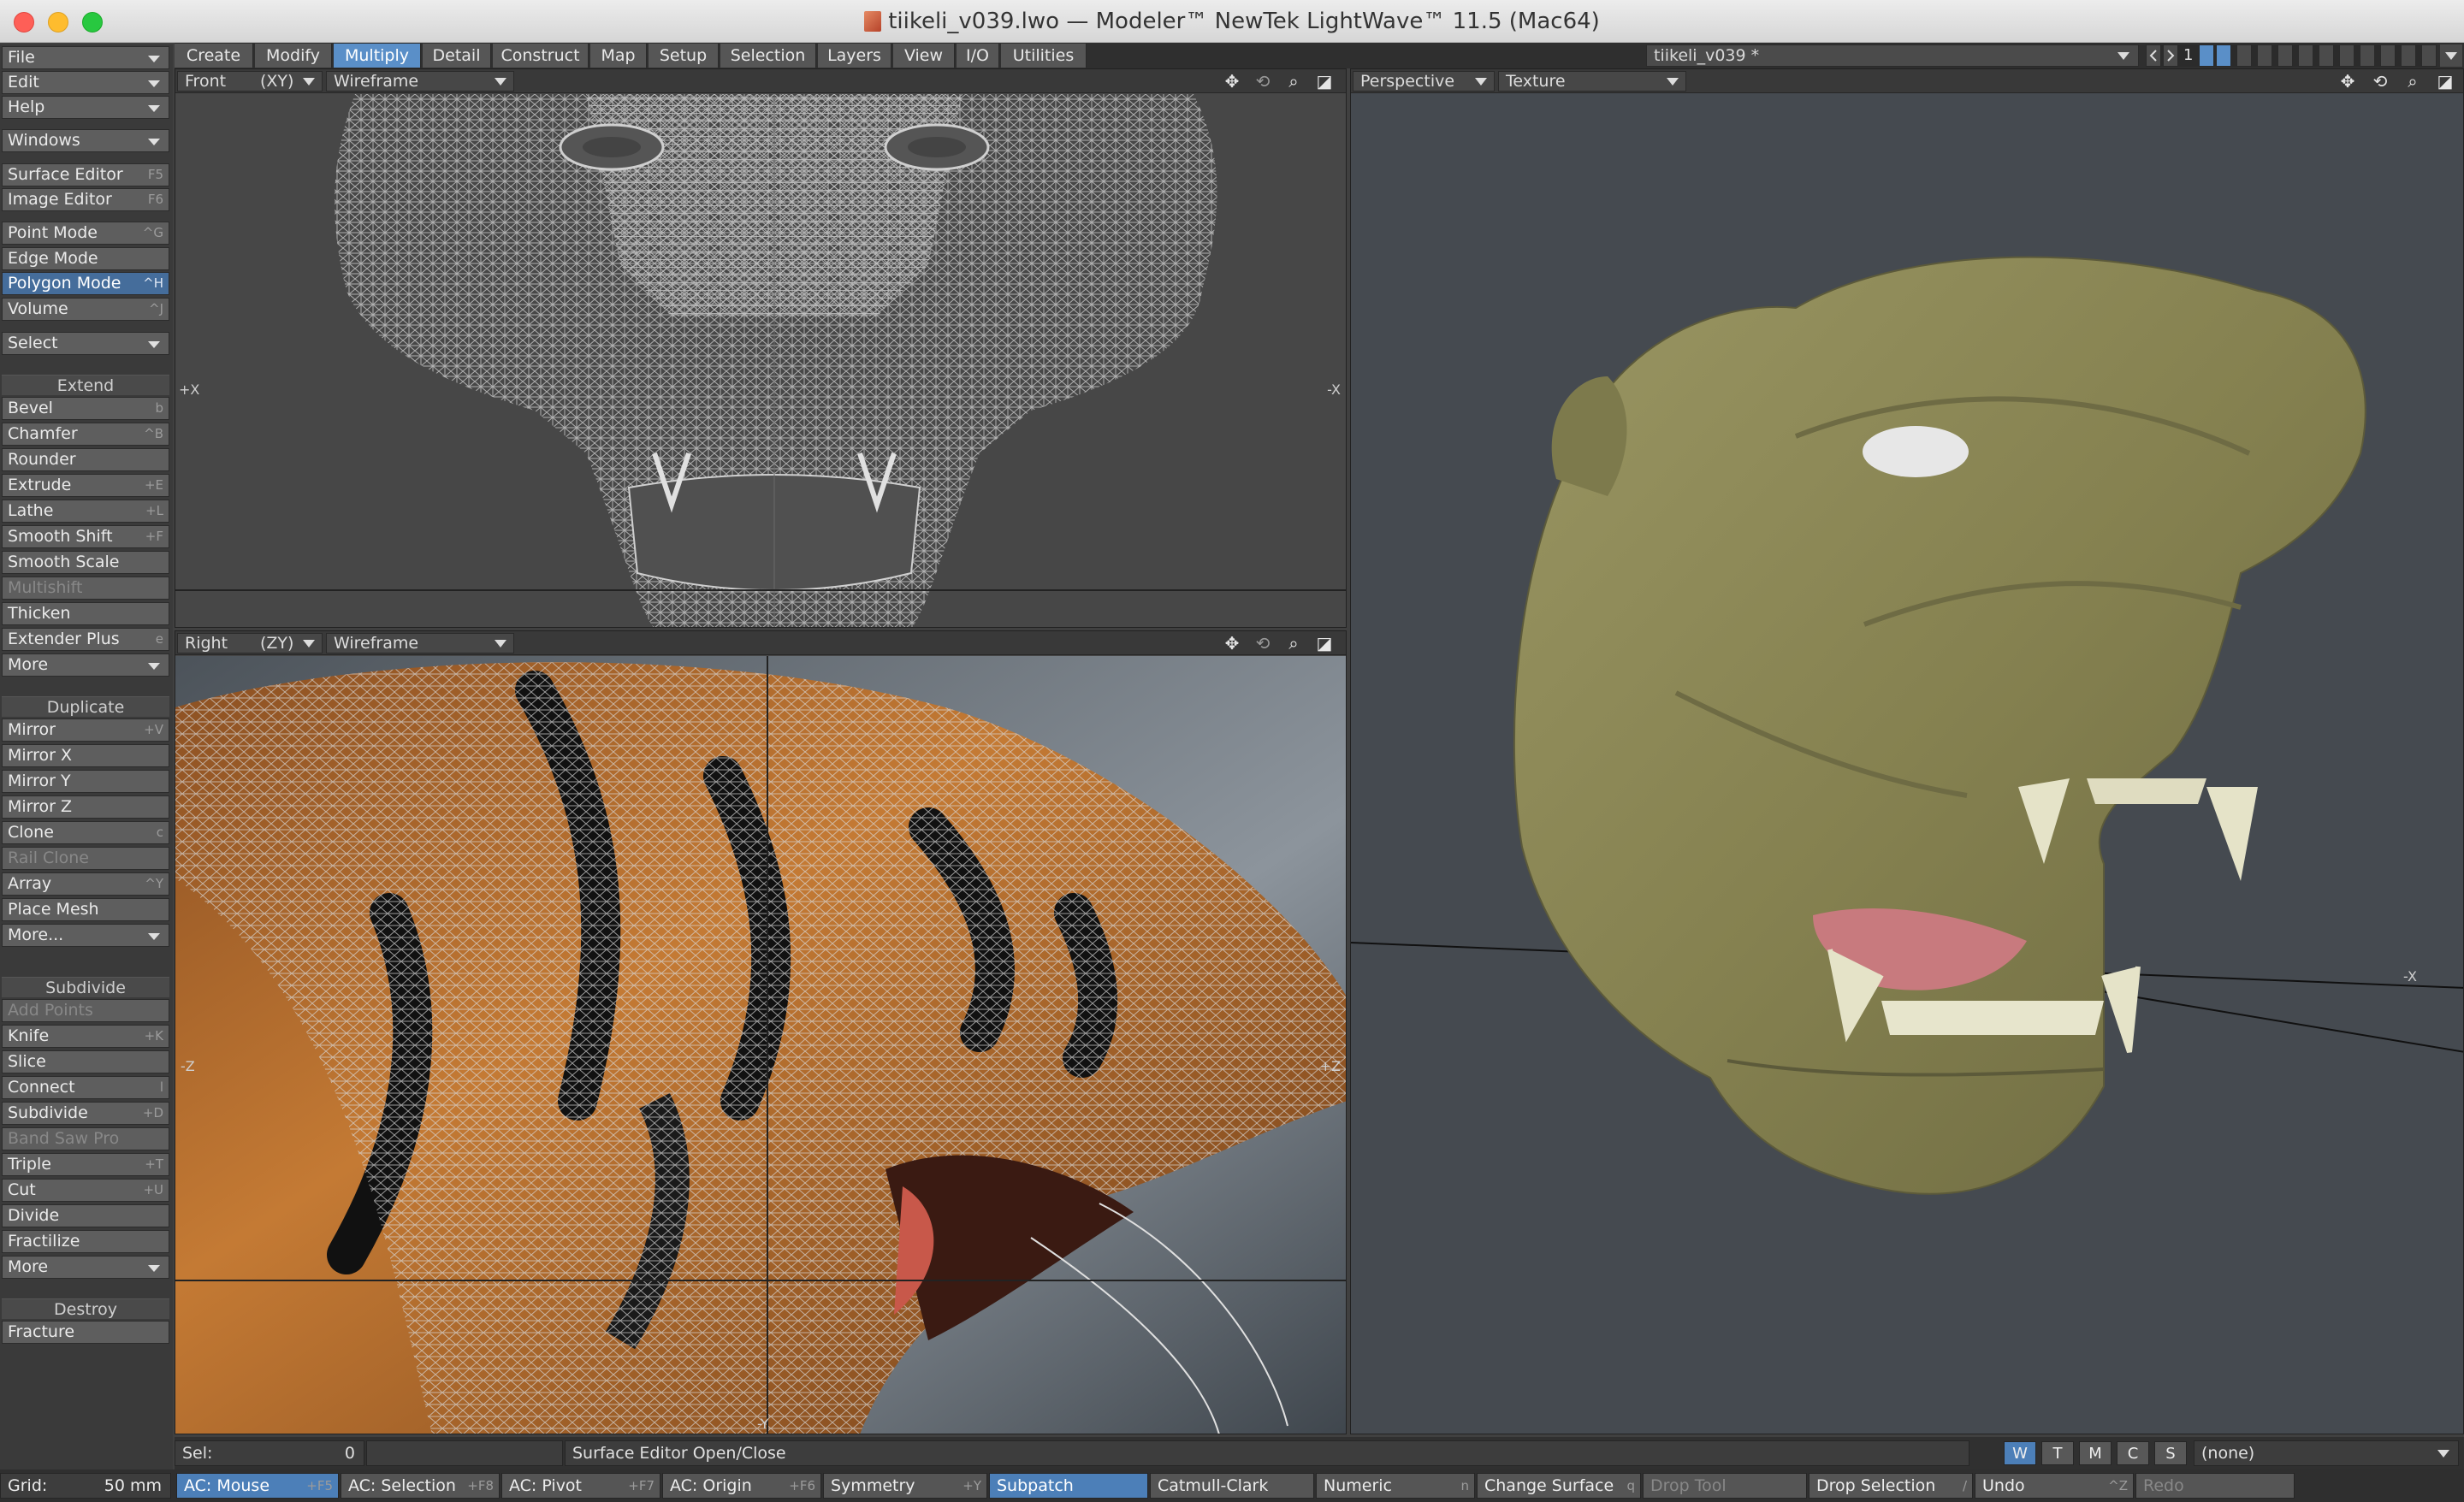 This screenshot has width=2464, height=1502. Describe the element at coordinates (85, 511) in the screenshot. I see `lathe-button: Lathe +L` at that location.